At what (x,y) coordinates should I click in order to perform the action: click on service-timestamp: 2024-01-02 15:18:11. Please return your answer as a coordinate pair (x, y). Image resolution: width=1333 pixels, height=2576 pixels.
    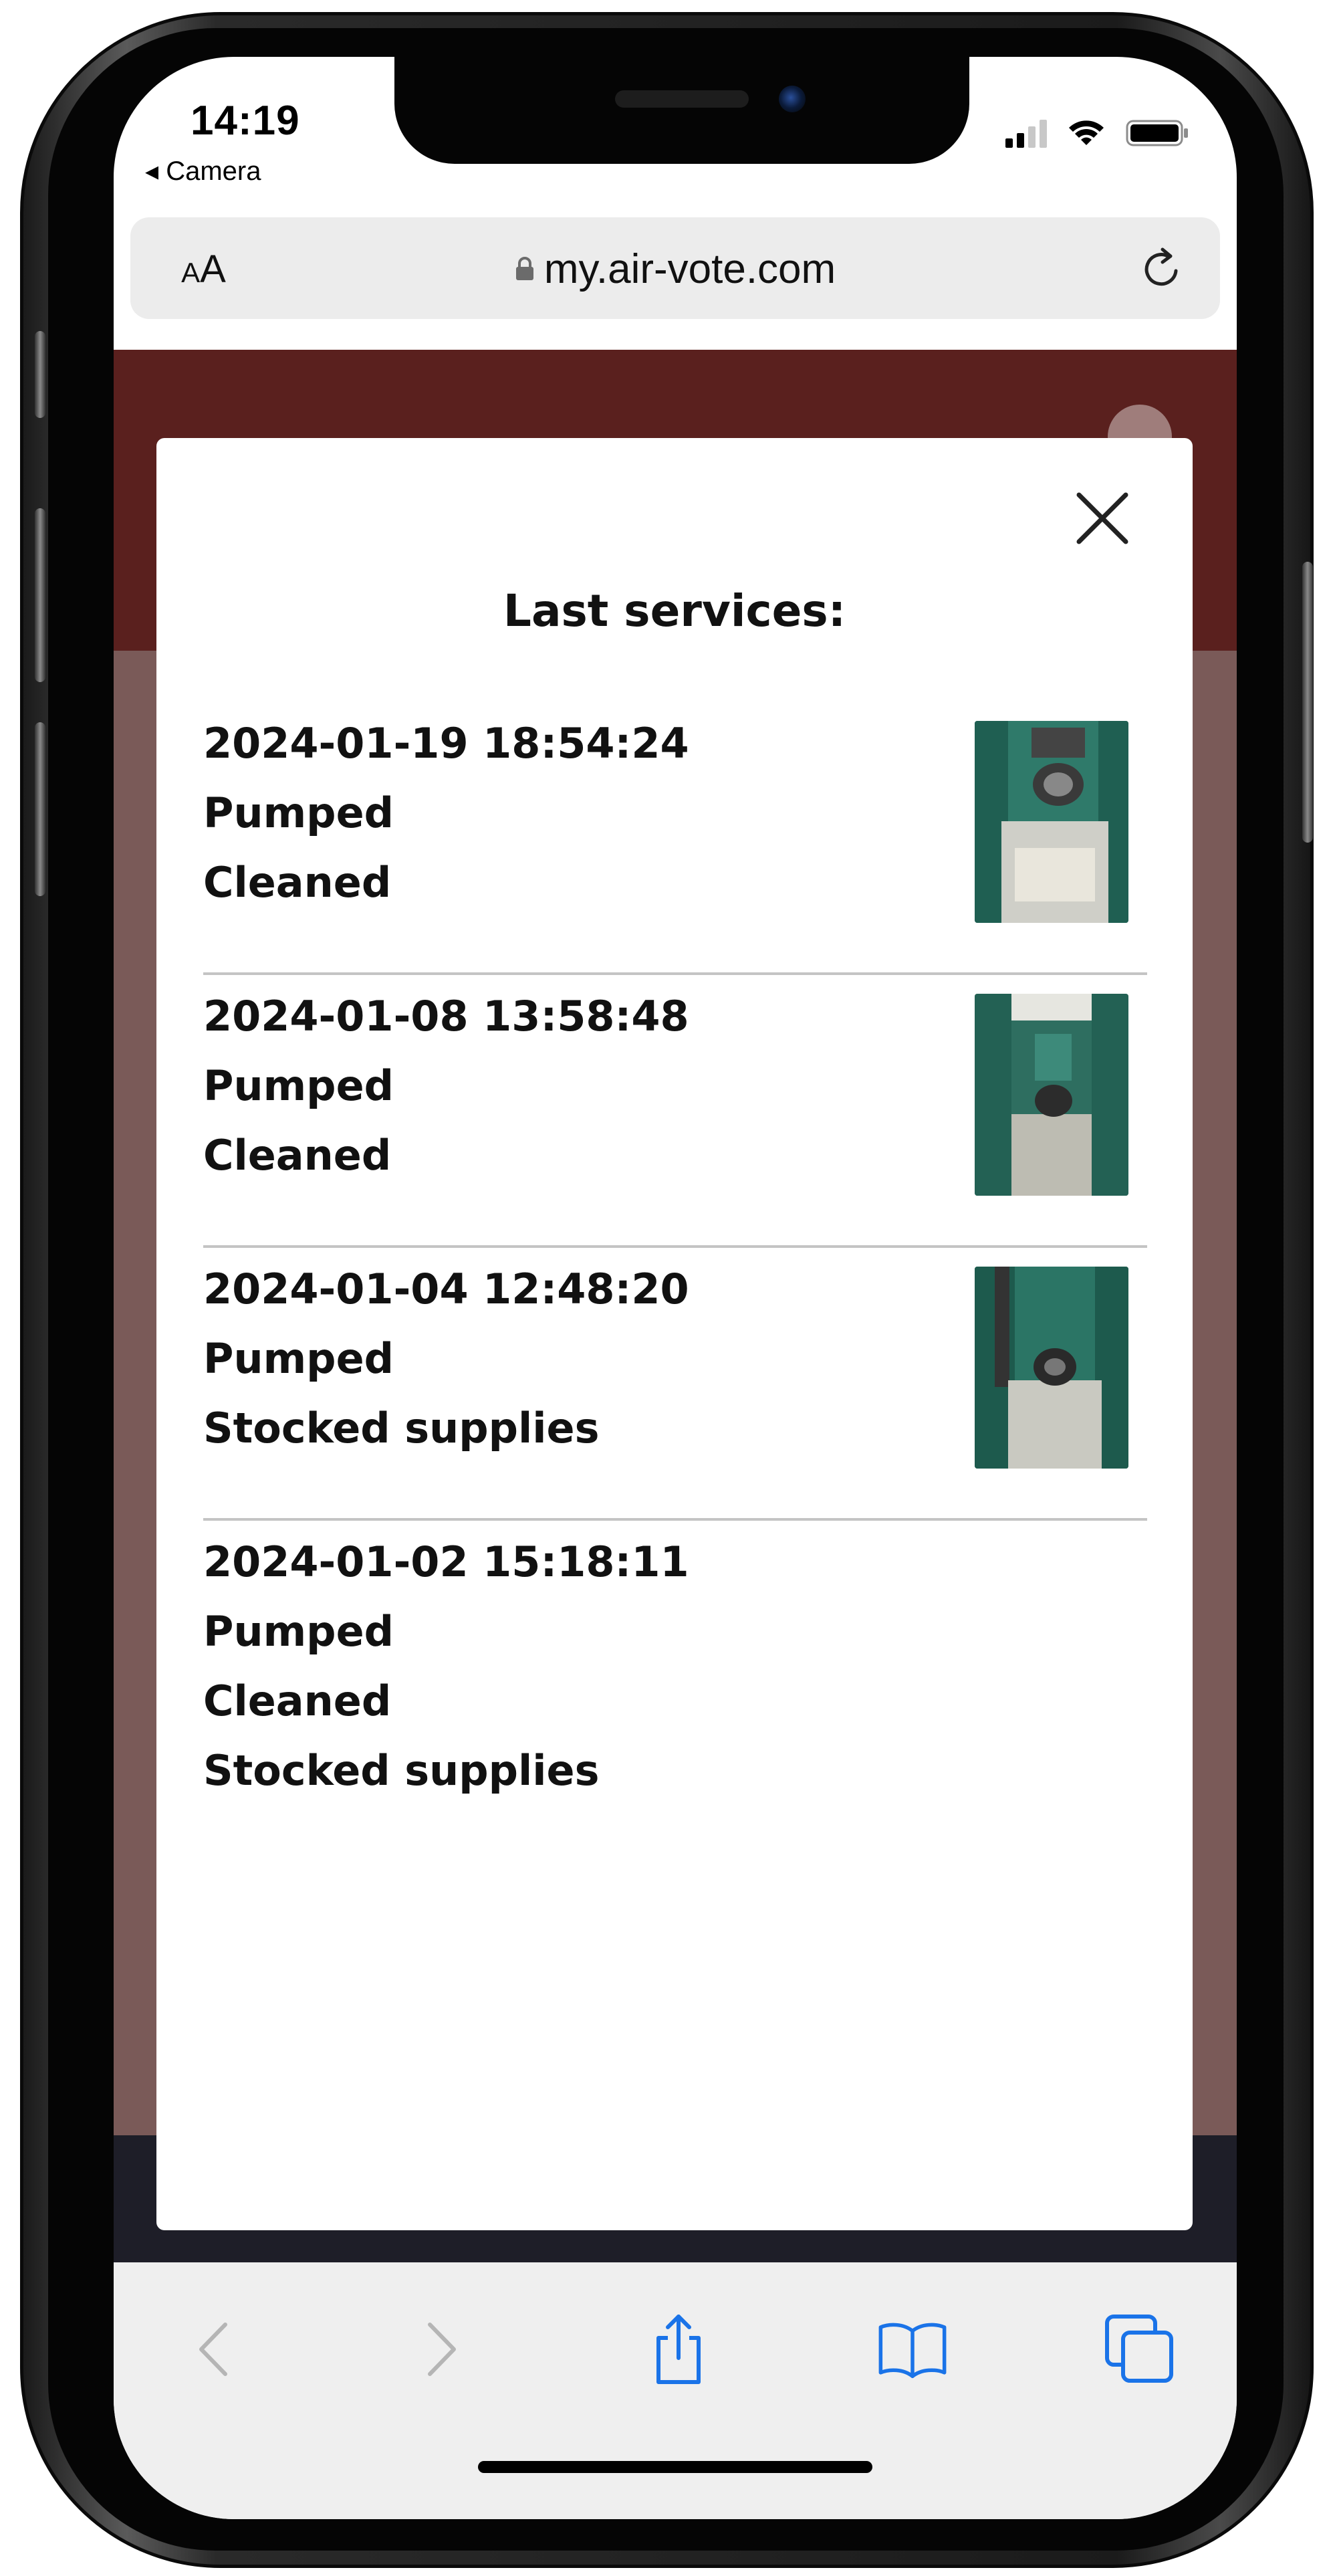
    Looking at the image, I should click on (446, 1561).